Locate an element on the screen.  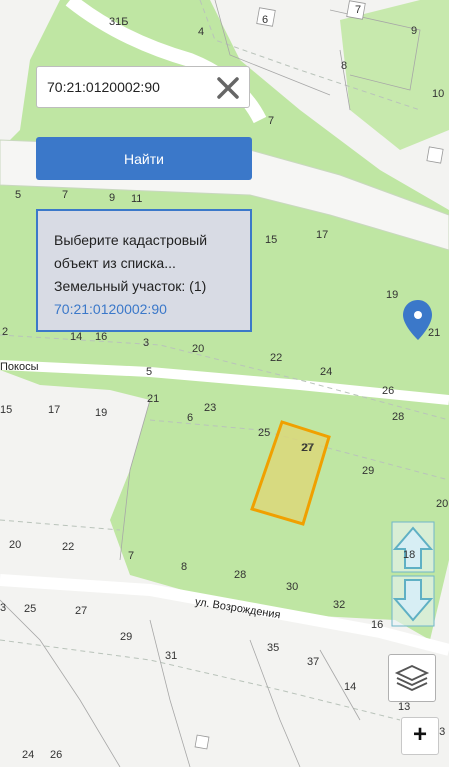
house-number-label: 4 is located at coordinates (201, 32).